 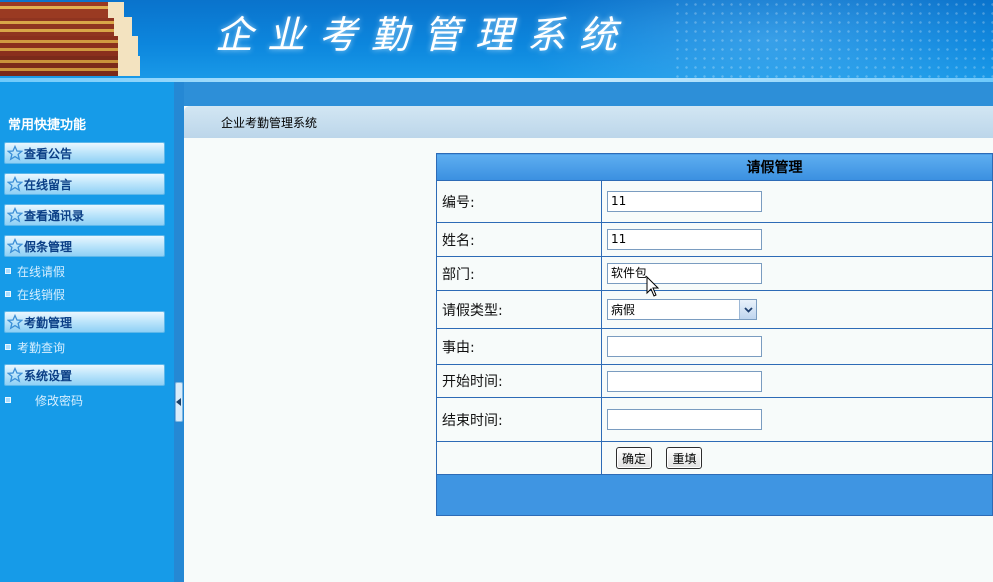 I want to click on breadcrumb: 企业考勤管理系统, so click(x=588, y=122).